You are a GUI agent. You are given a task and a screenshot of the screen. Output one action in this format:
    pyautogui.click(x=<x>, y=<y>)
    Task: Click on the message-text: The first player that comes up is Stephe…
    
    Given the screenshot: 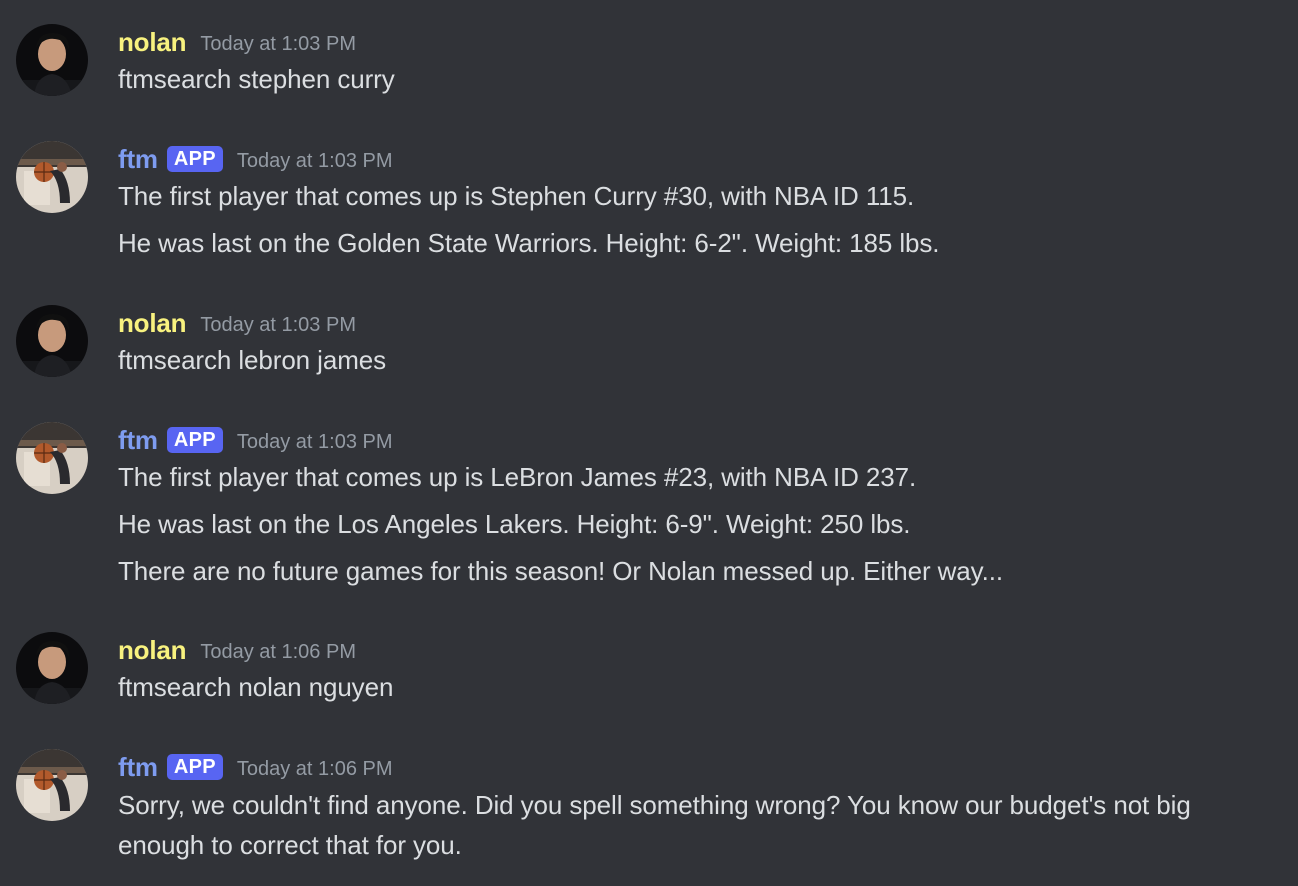 What is the action you would take?
    pyautogui.click(x=516, y=196)
    